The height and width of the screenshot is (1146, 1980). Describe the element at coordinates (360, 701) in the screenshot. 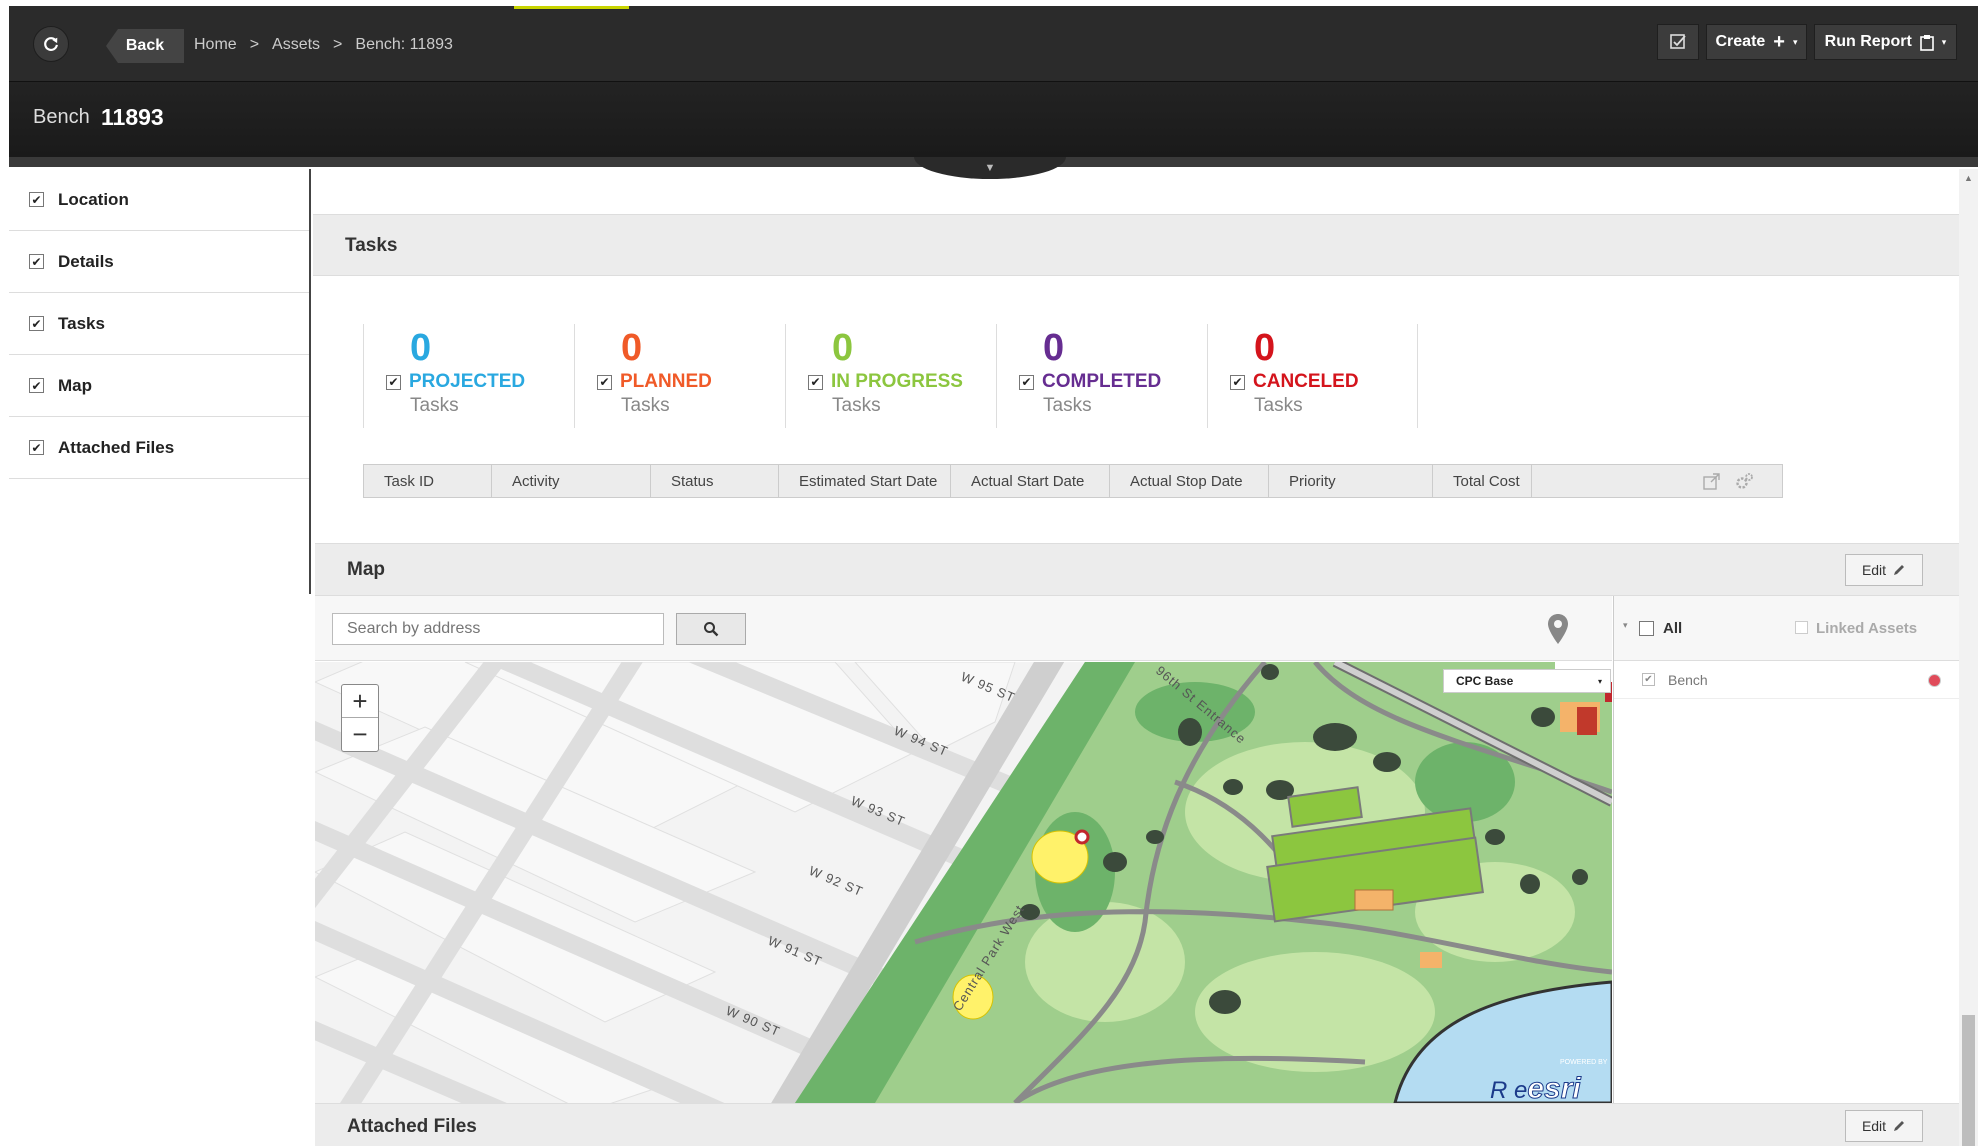

I see `zoom-in-button: +` at that location.